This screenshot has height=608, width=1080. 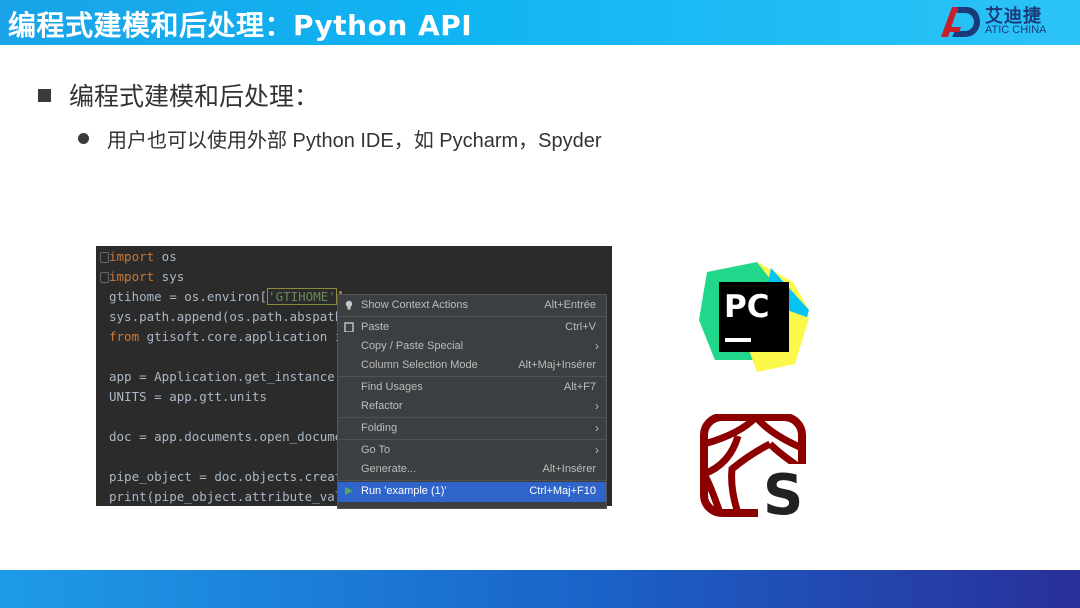 What do you see at coordinates (44, 95) in the screenshot?
I see `square-bullet-icon` at bounding box center [44, 95].